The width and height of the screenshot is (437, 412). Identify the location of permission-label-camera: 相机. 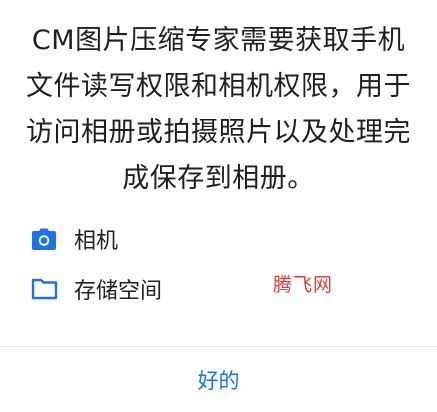
(96, 241).